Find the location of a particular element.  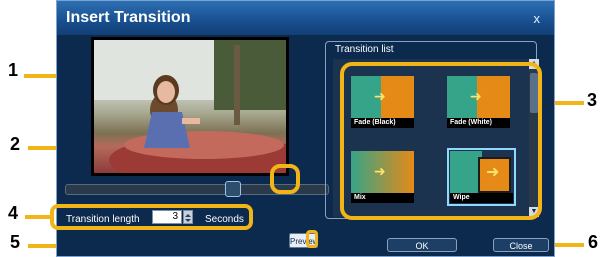

close-button: Close is located at coordinates (521, 245).